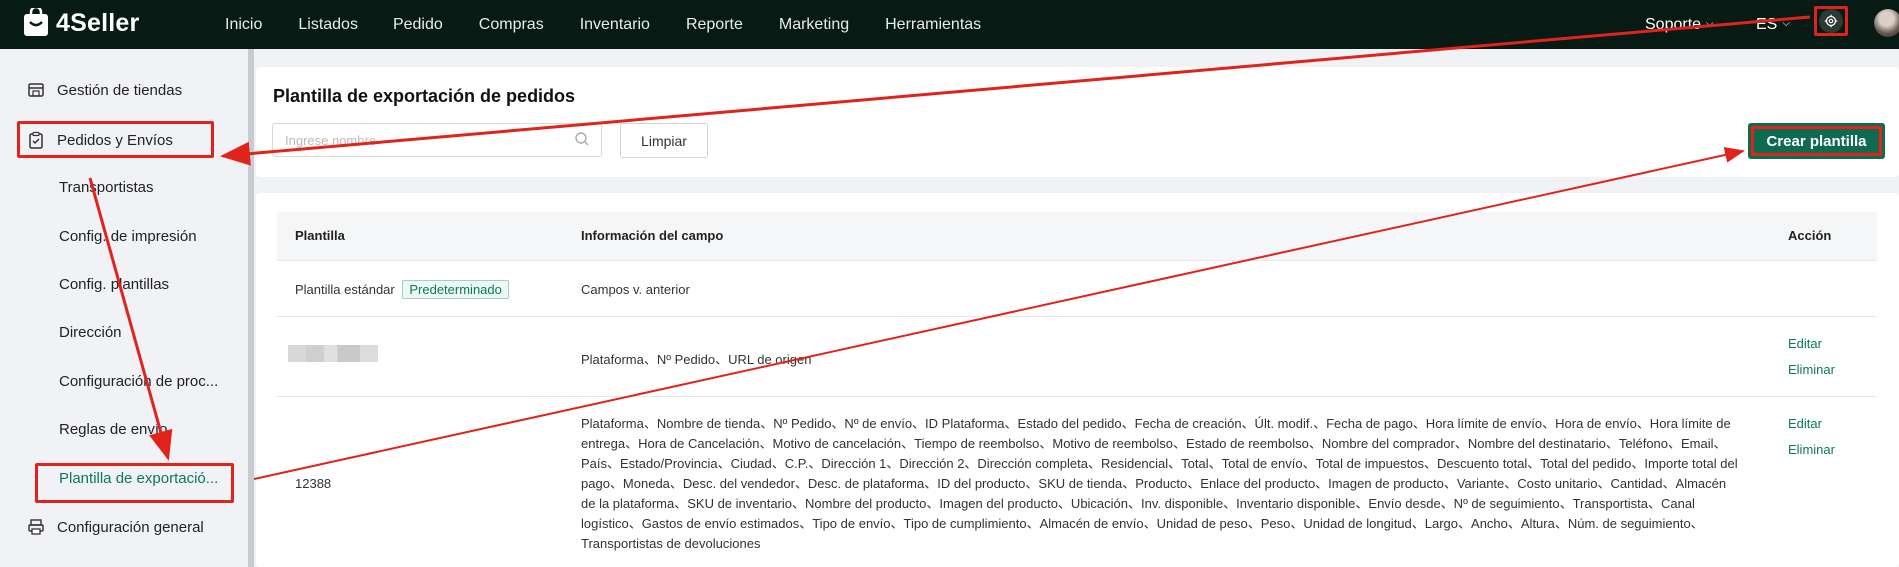 The height and width of the screenshot is (567, 1899). I want to click on support-menu: Soporte ⌵, so click(1679, 24).